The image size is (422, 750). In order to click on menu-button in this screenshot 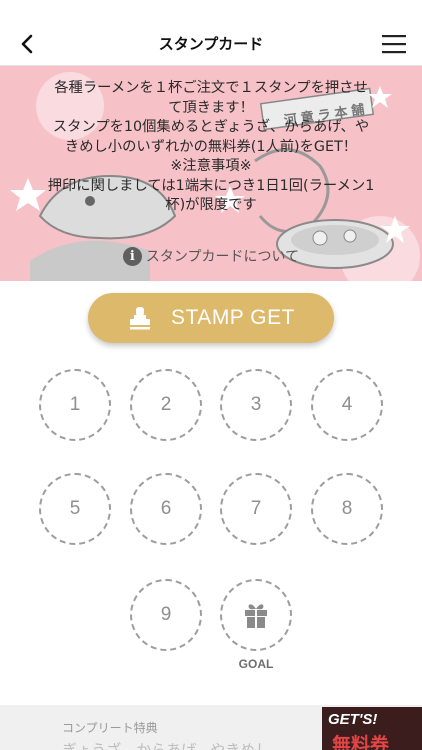, I will do `click(394, 44)`.